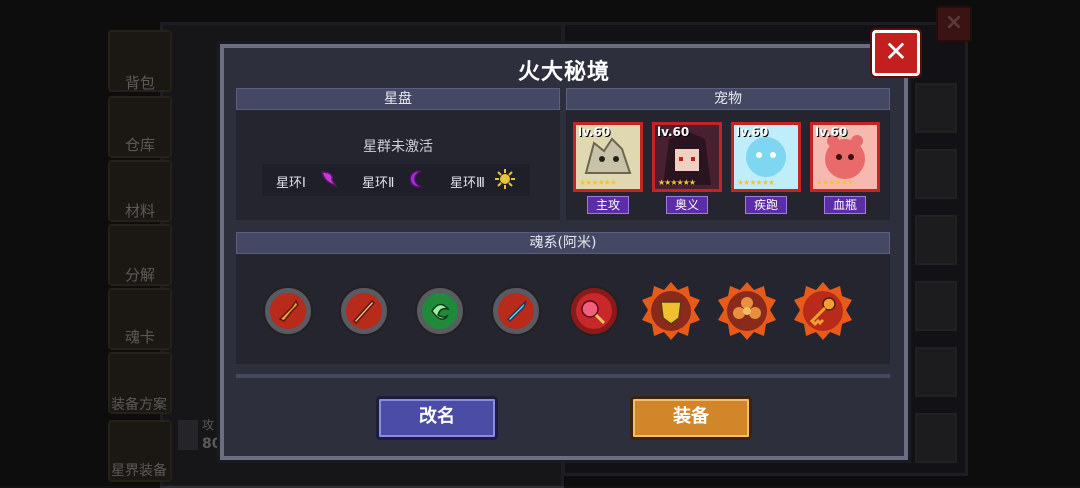  Describe the element at coordinates (823, 311) in the screenshot. I see `flame-key-icon` at that location.